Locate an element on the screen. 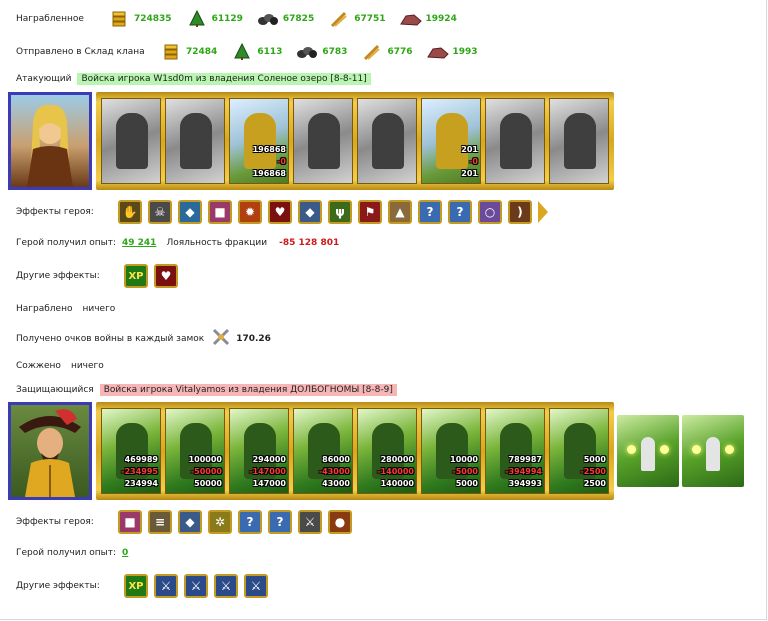 Image resolution: width=768 pixels, height=621 pixels. loot-gold-value: 724835 is located at coordinates (153, 19).